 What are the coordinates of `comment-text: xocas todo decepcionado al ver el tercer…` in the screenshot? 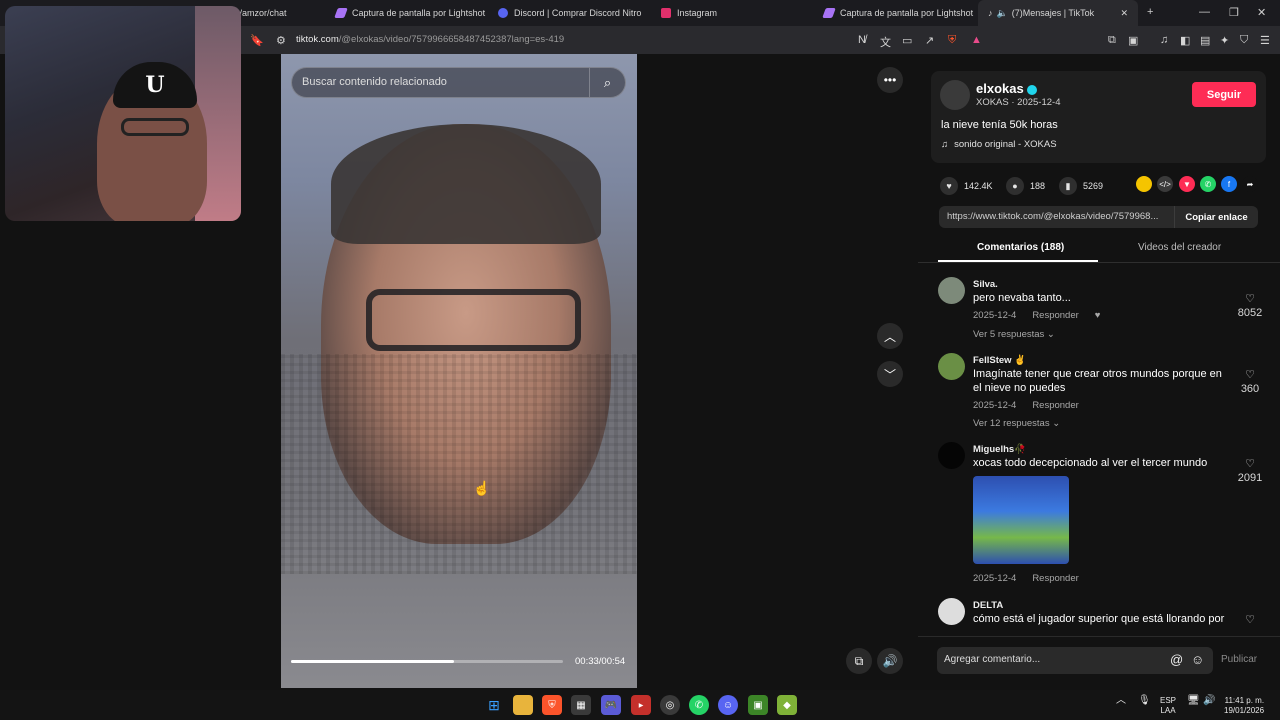 It's located at (1090, 463).